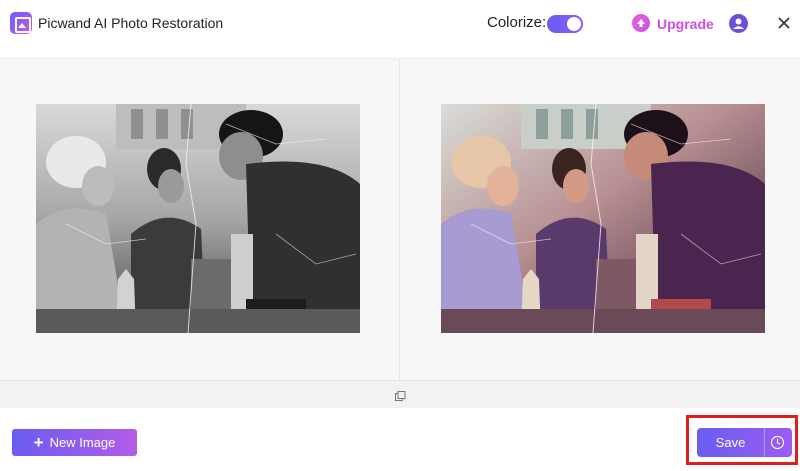  Describe the element at coordinates (730, 442) in the screenshot. I see `save-label: Save` at that location.